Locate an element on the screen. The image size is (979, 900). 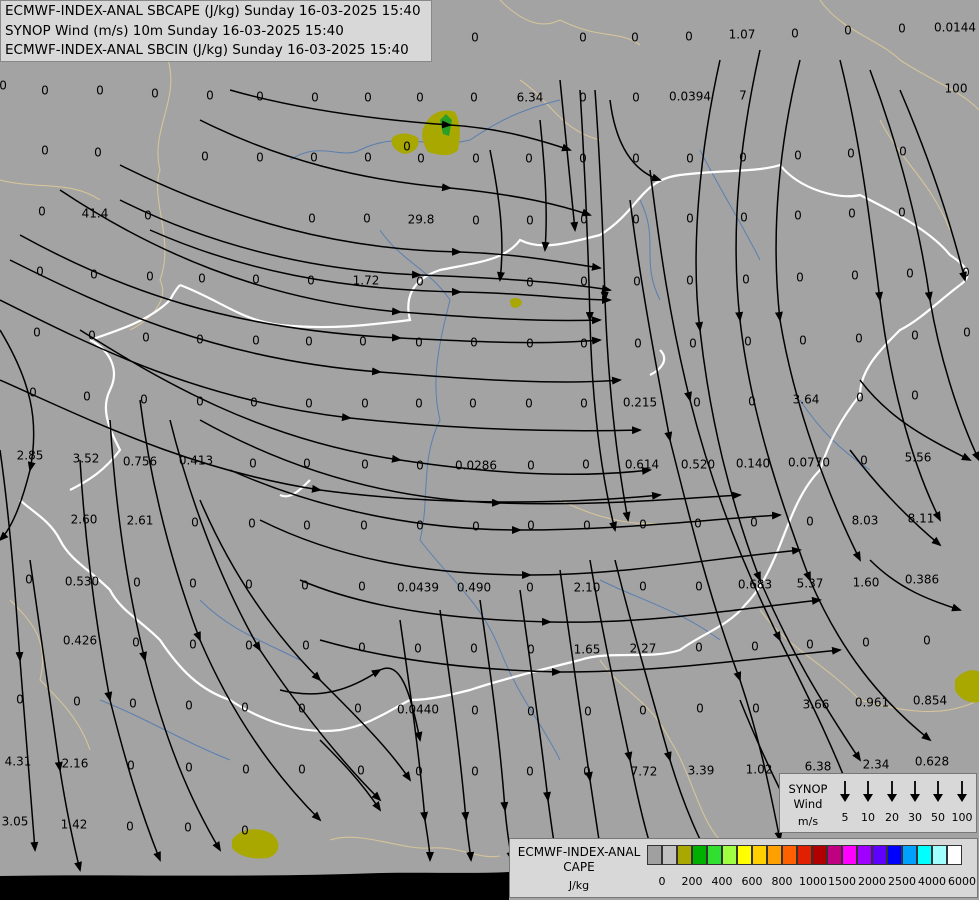
synop-legend-subtitle: Wind is located at coordinates (808, 804).